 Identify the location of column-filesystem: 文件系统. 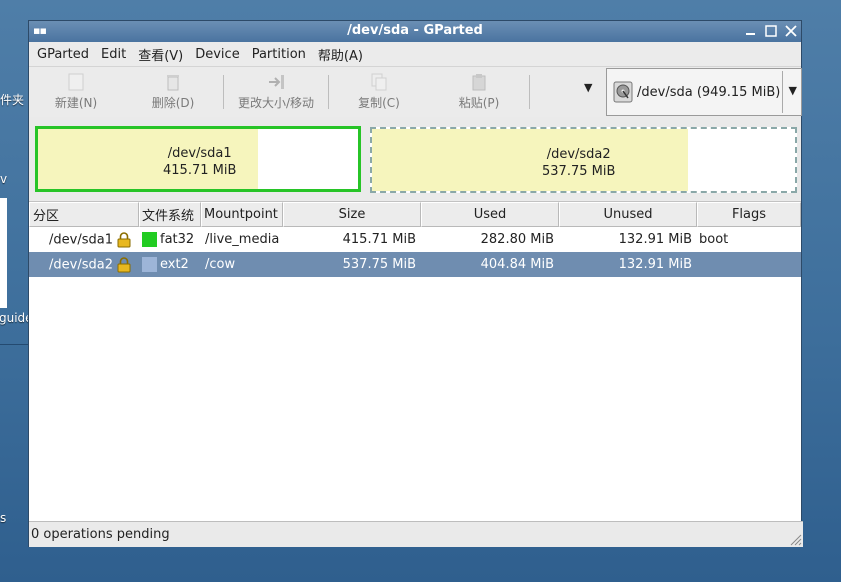
(170, 214).